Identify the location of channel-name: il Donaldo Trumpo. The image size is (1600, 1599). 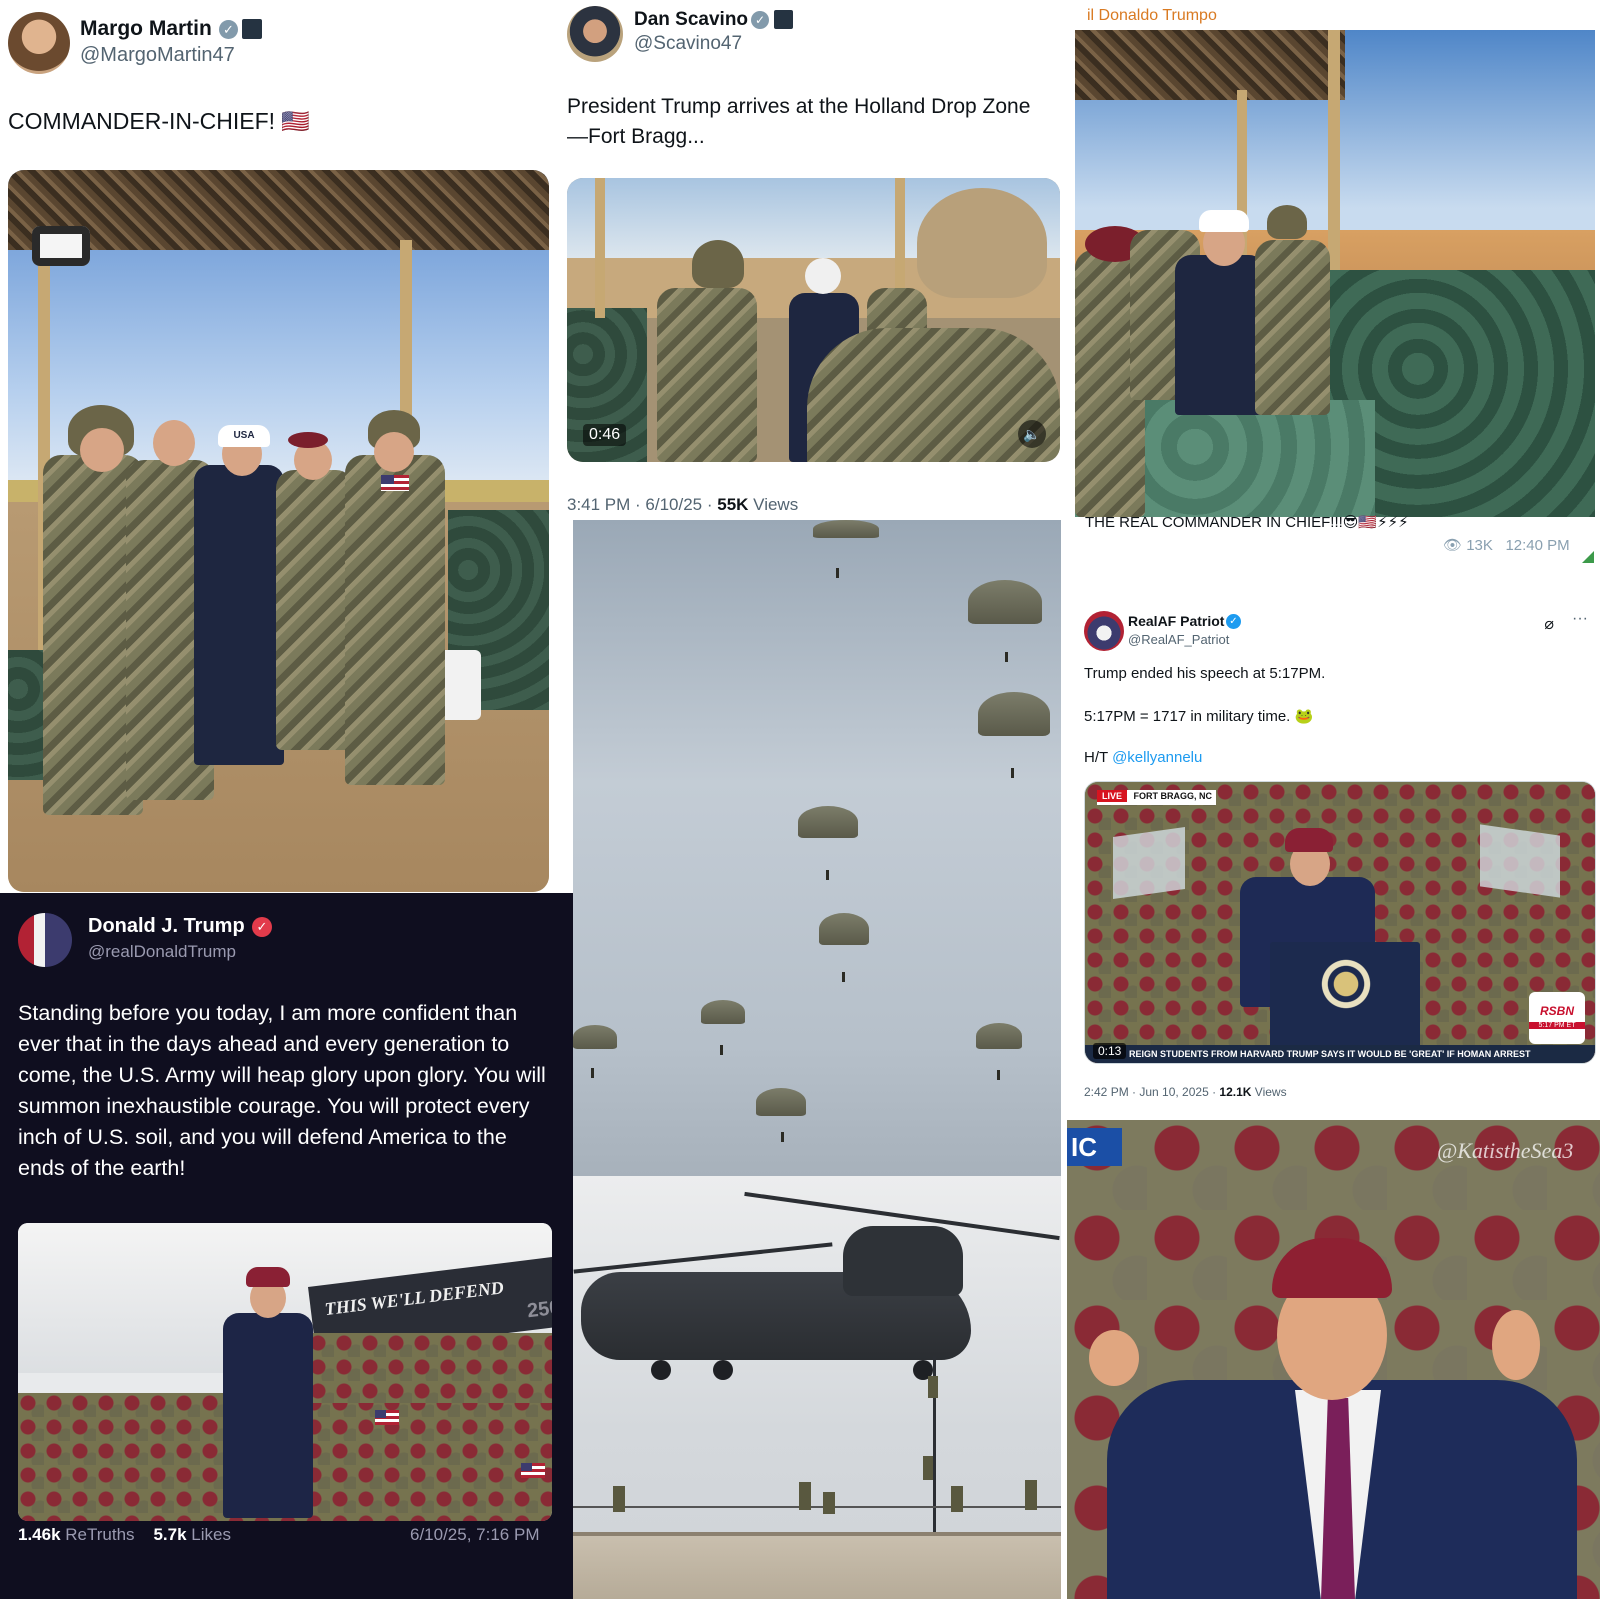
(1152, 16).